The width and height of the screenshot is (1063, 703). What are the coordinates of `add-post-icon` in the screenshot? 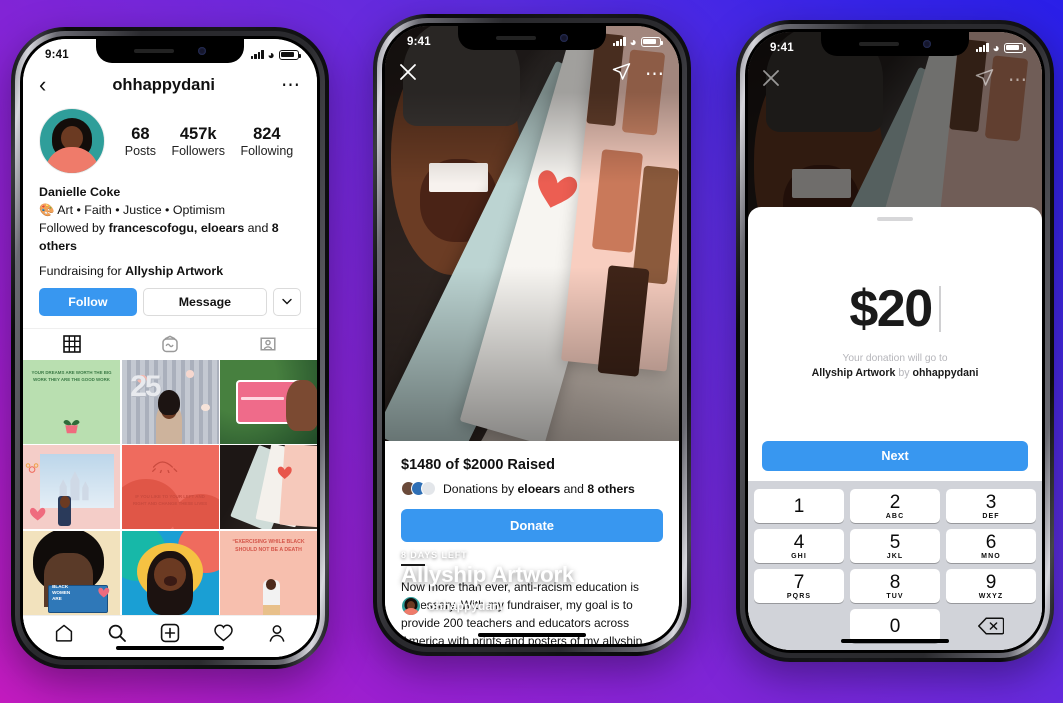 It's located at (170, 635).